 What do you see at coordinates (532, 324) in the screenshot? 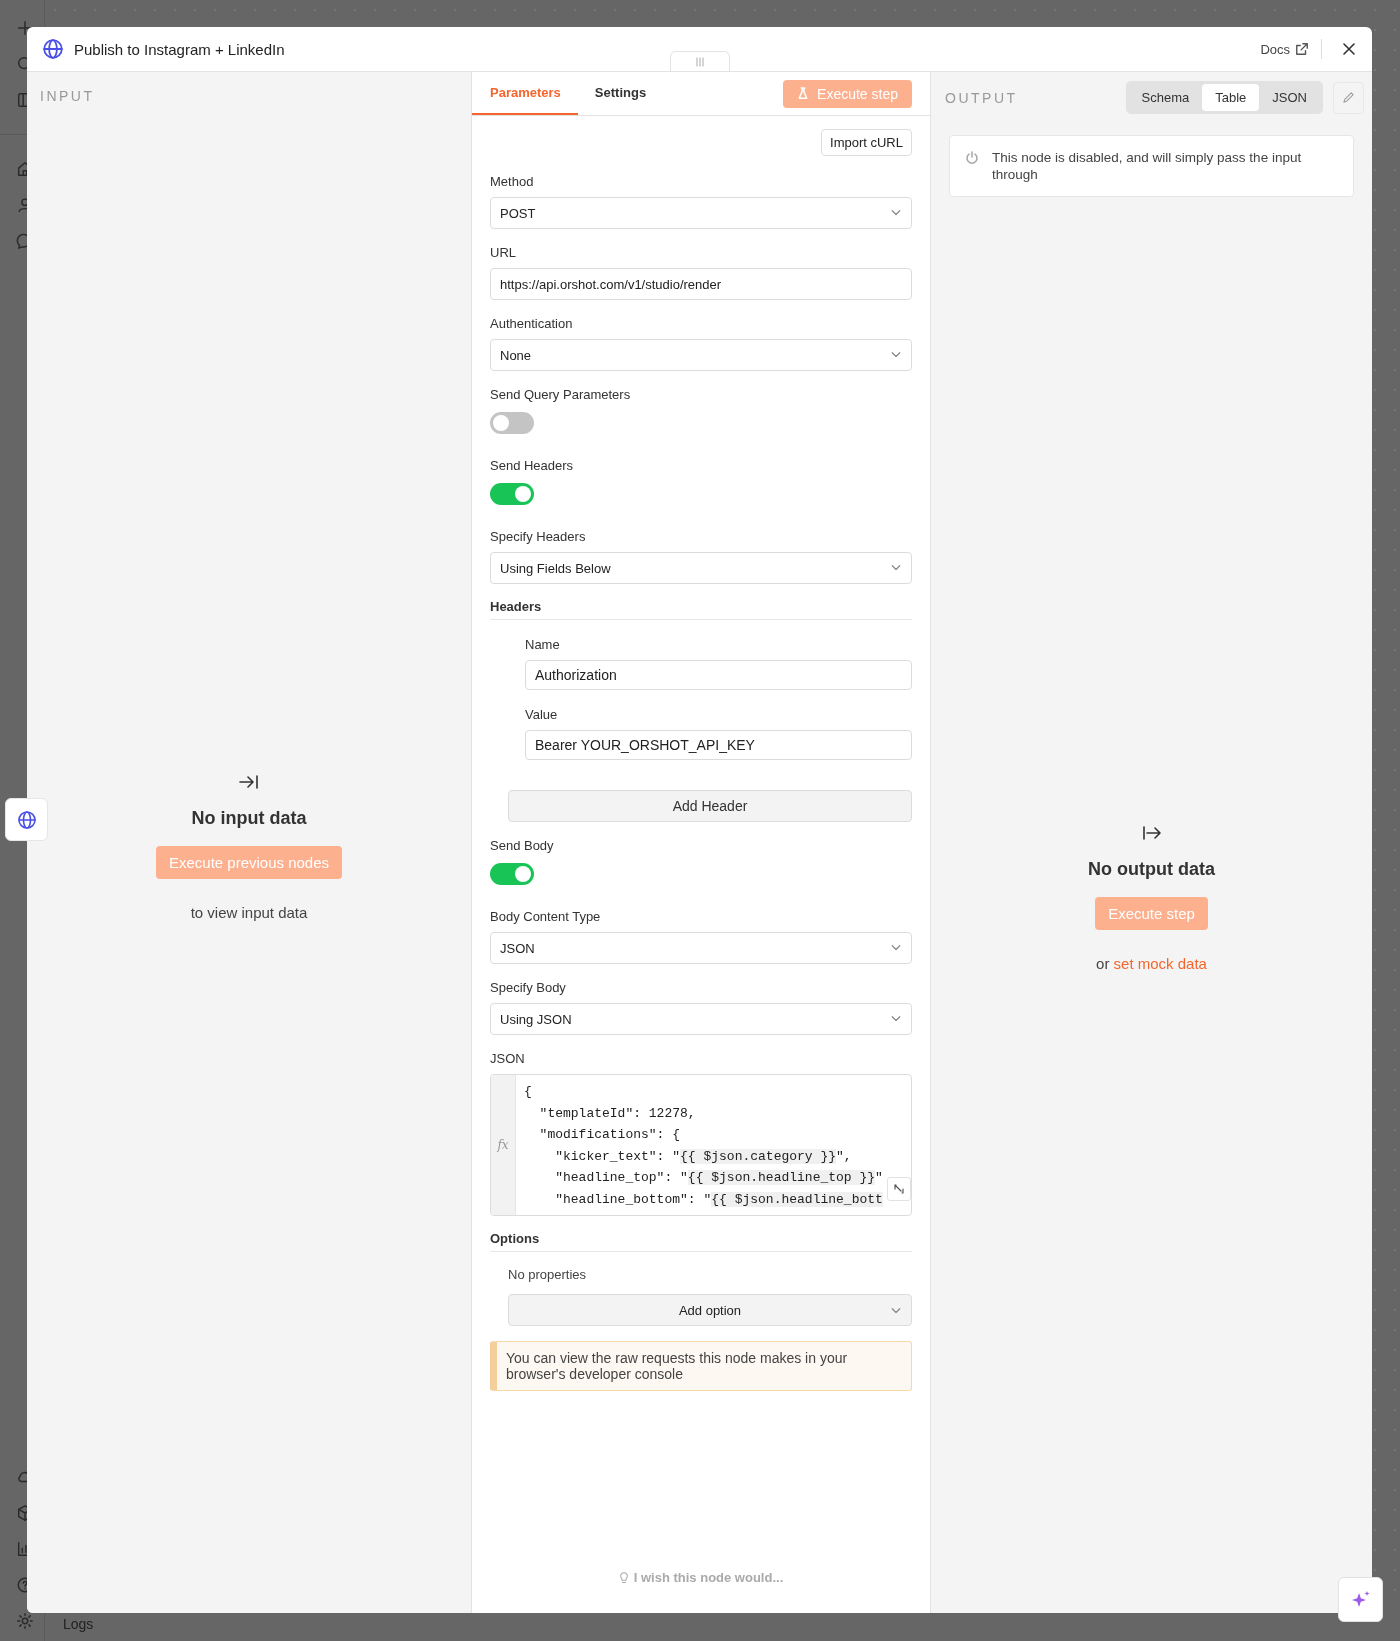
I see `field-label: Authentication` at bounding box center [532, 324].